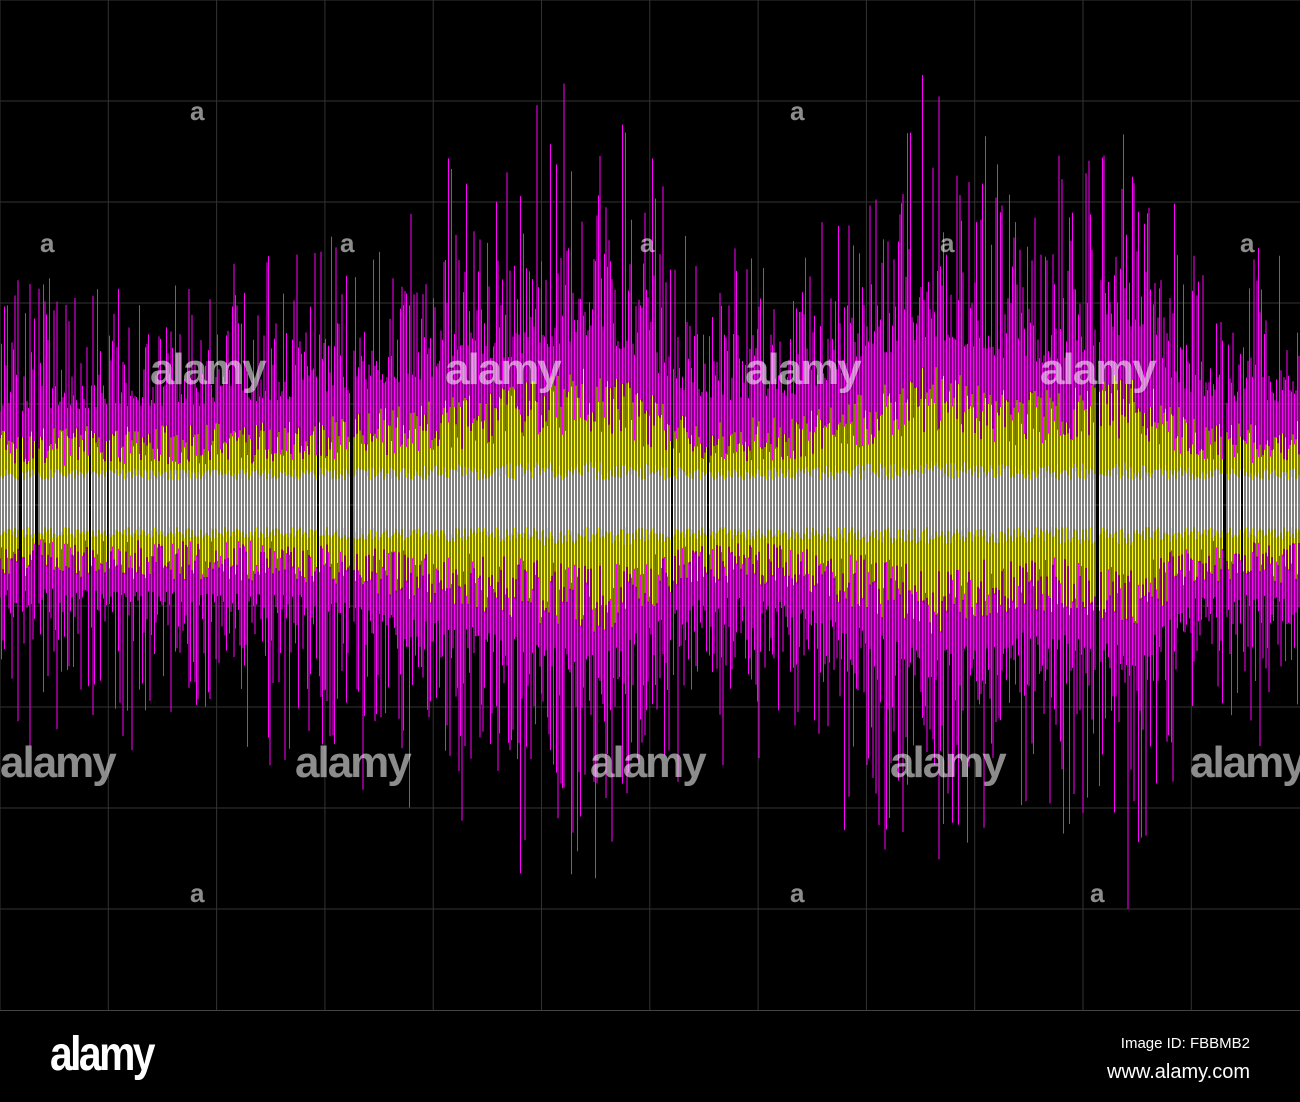 The image size is (1300, 1102). I want to click on image-id: Image ID: FBBMB2, so click(1185, 1043).